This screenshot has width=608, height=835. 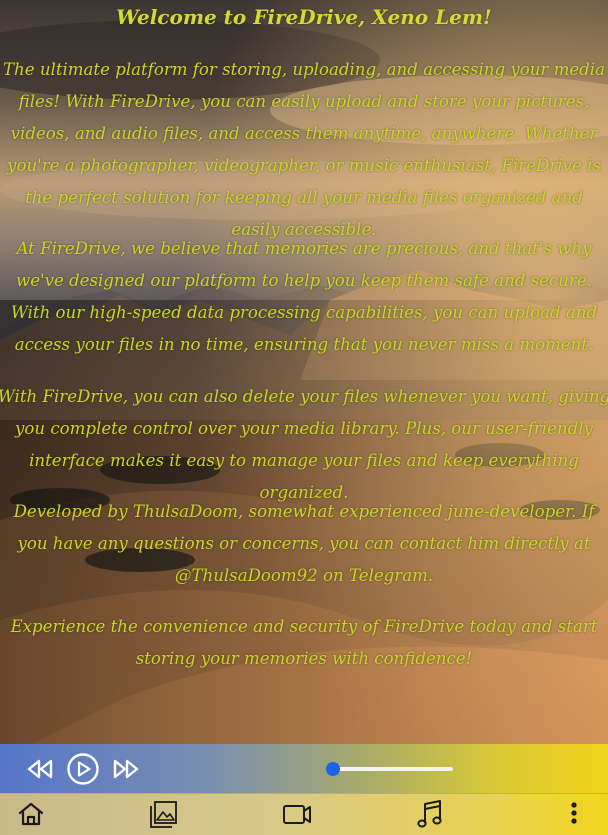 I want to click on home-icon, so click(x=31, y=814).